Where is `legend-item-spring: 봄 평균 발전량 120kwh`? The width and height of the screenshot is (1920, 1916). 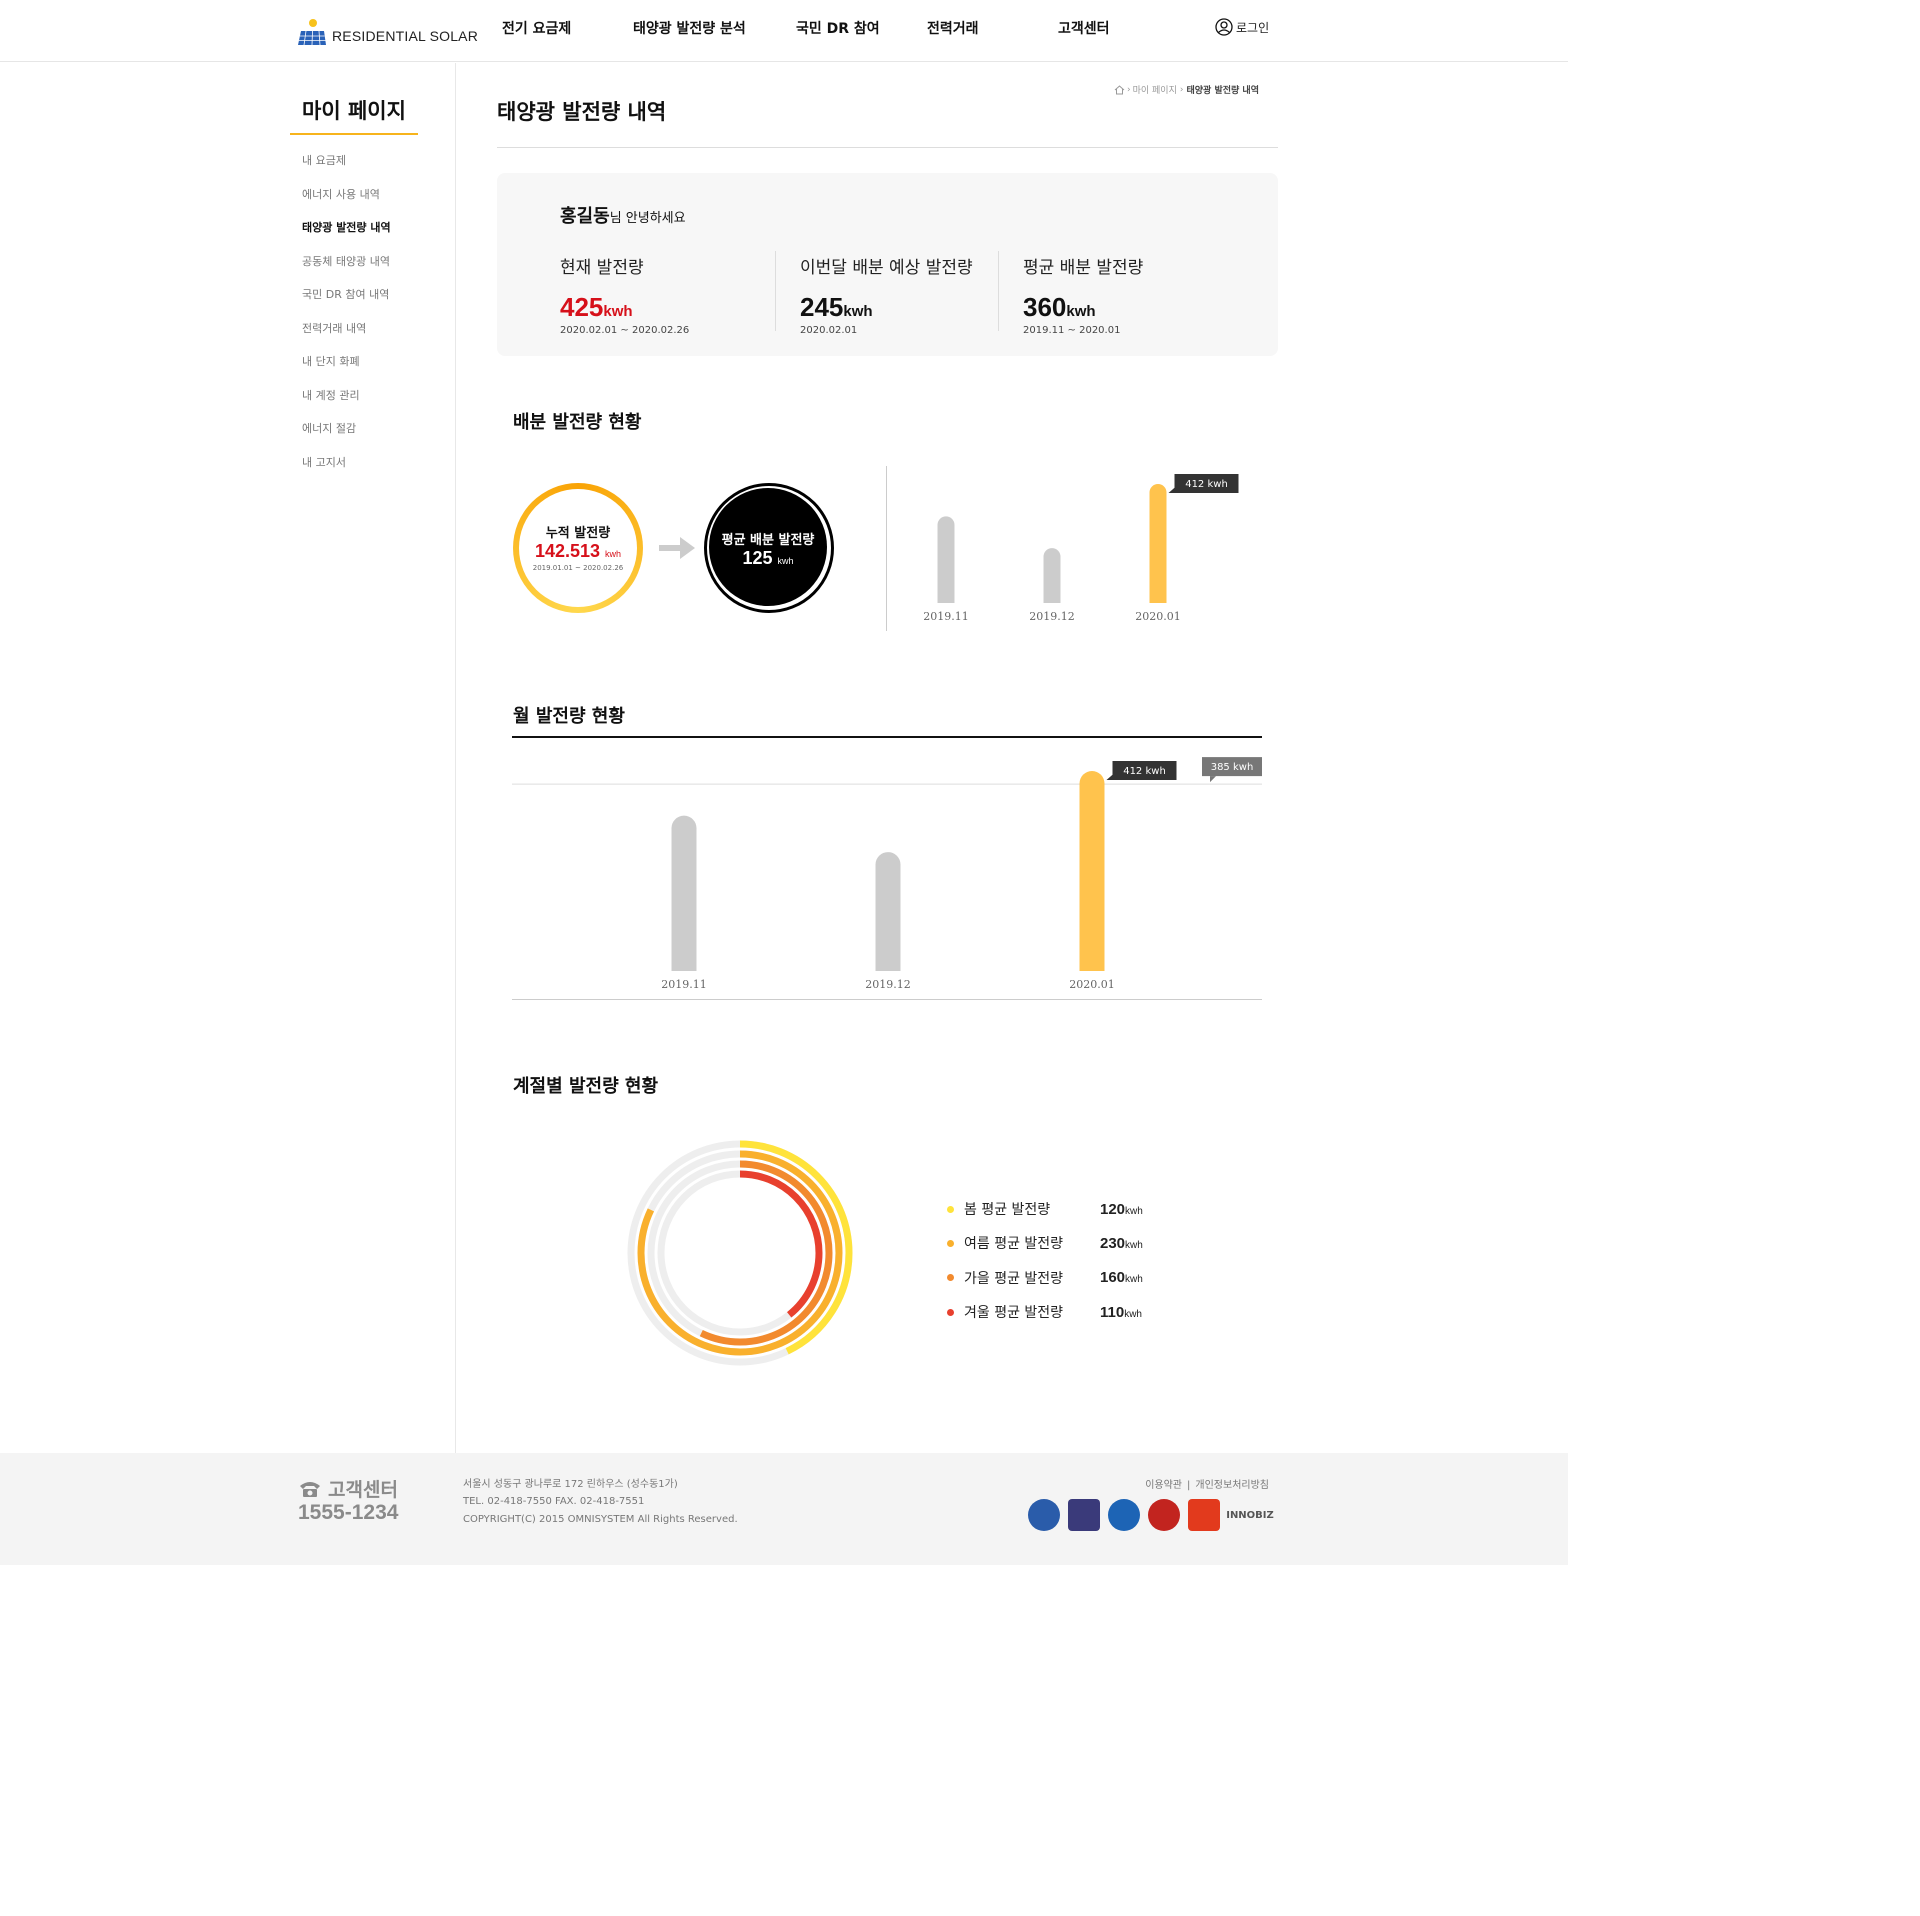 legend-item-spring: 봄 평균 발전량 120kwh is located at coordinates (1045, 1209).